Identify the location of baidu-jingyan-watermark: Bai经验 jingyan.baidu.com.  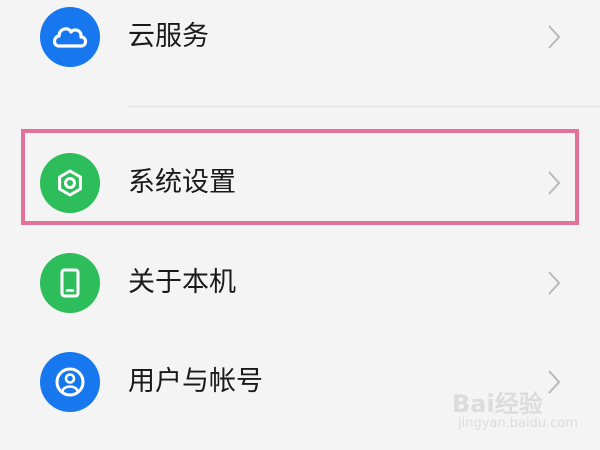
(522, 412).